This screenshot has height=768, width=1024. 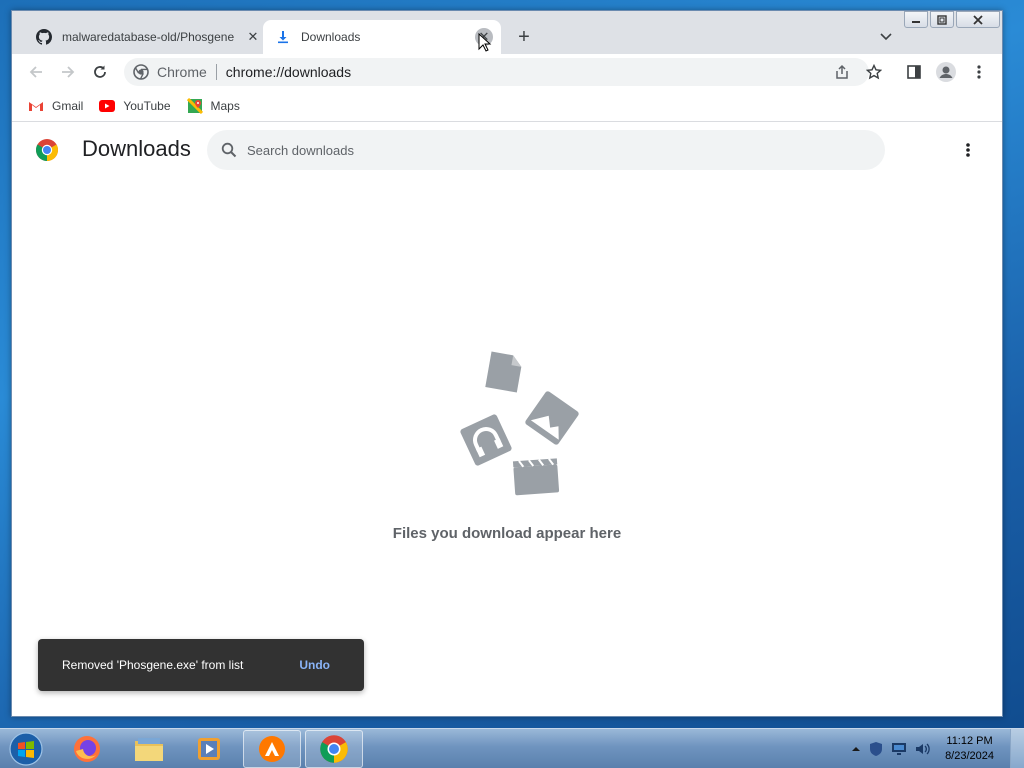 I want to click on file-icon, so click(x=503, y=372).